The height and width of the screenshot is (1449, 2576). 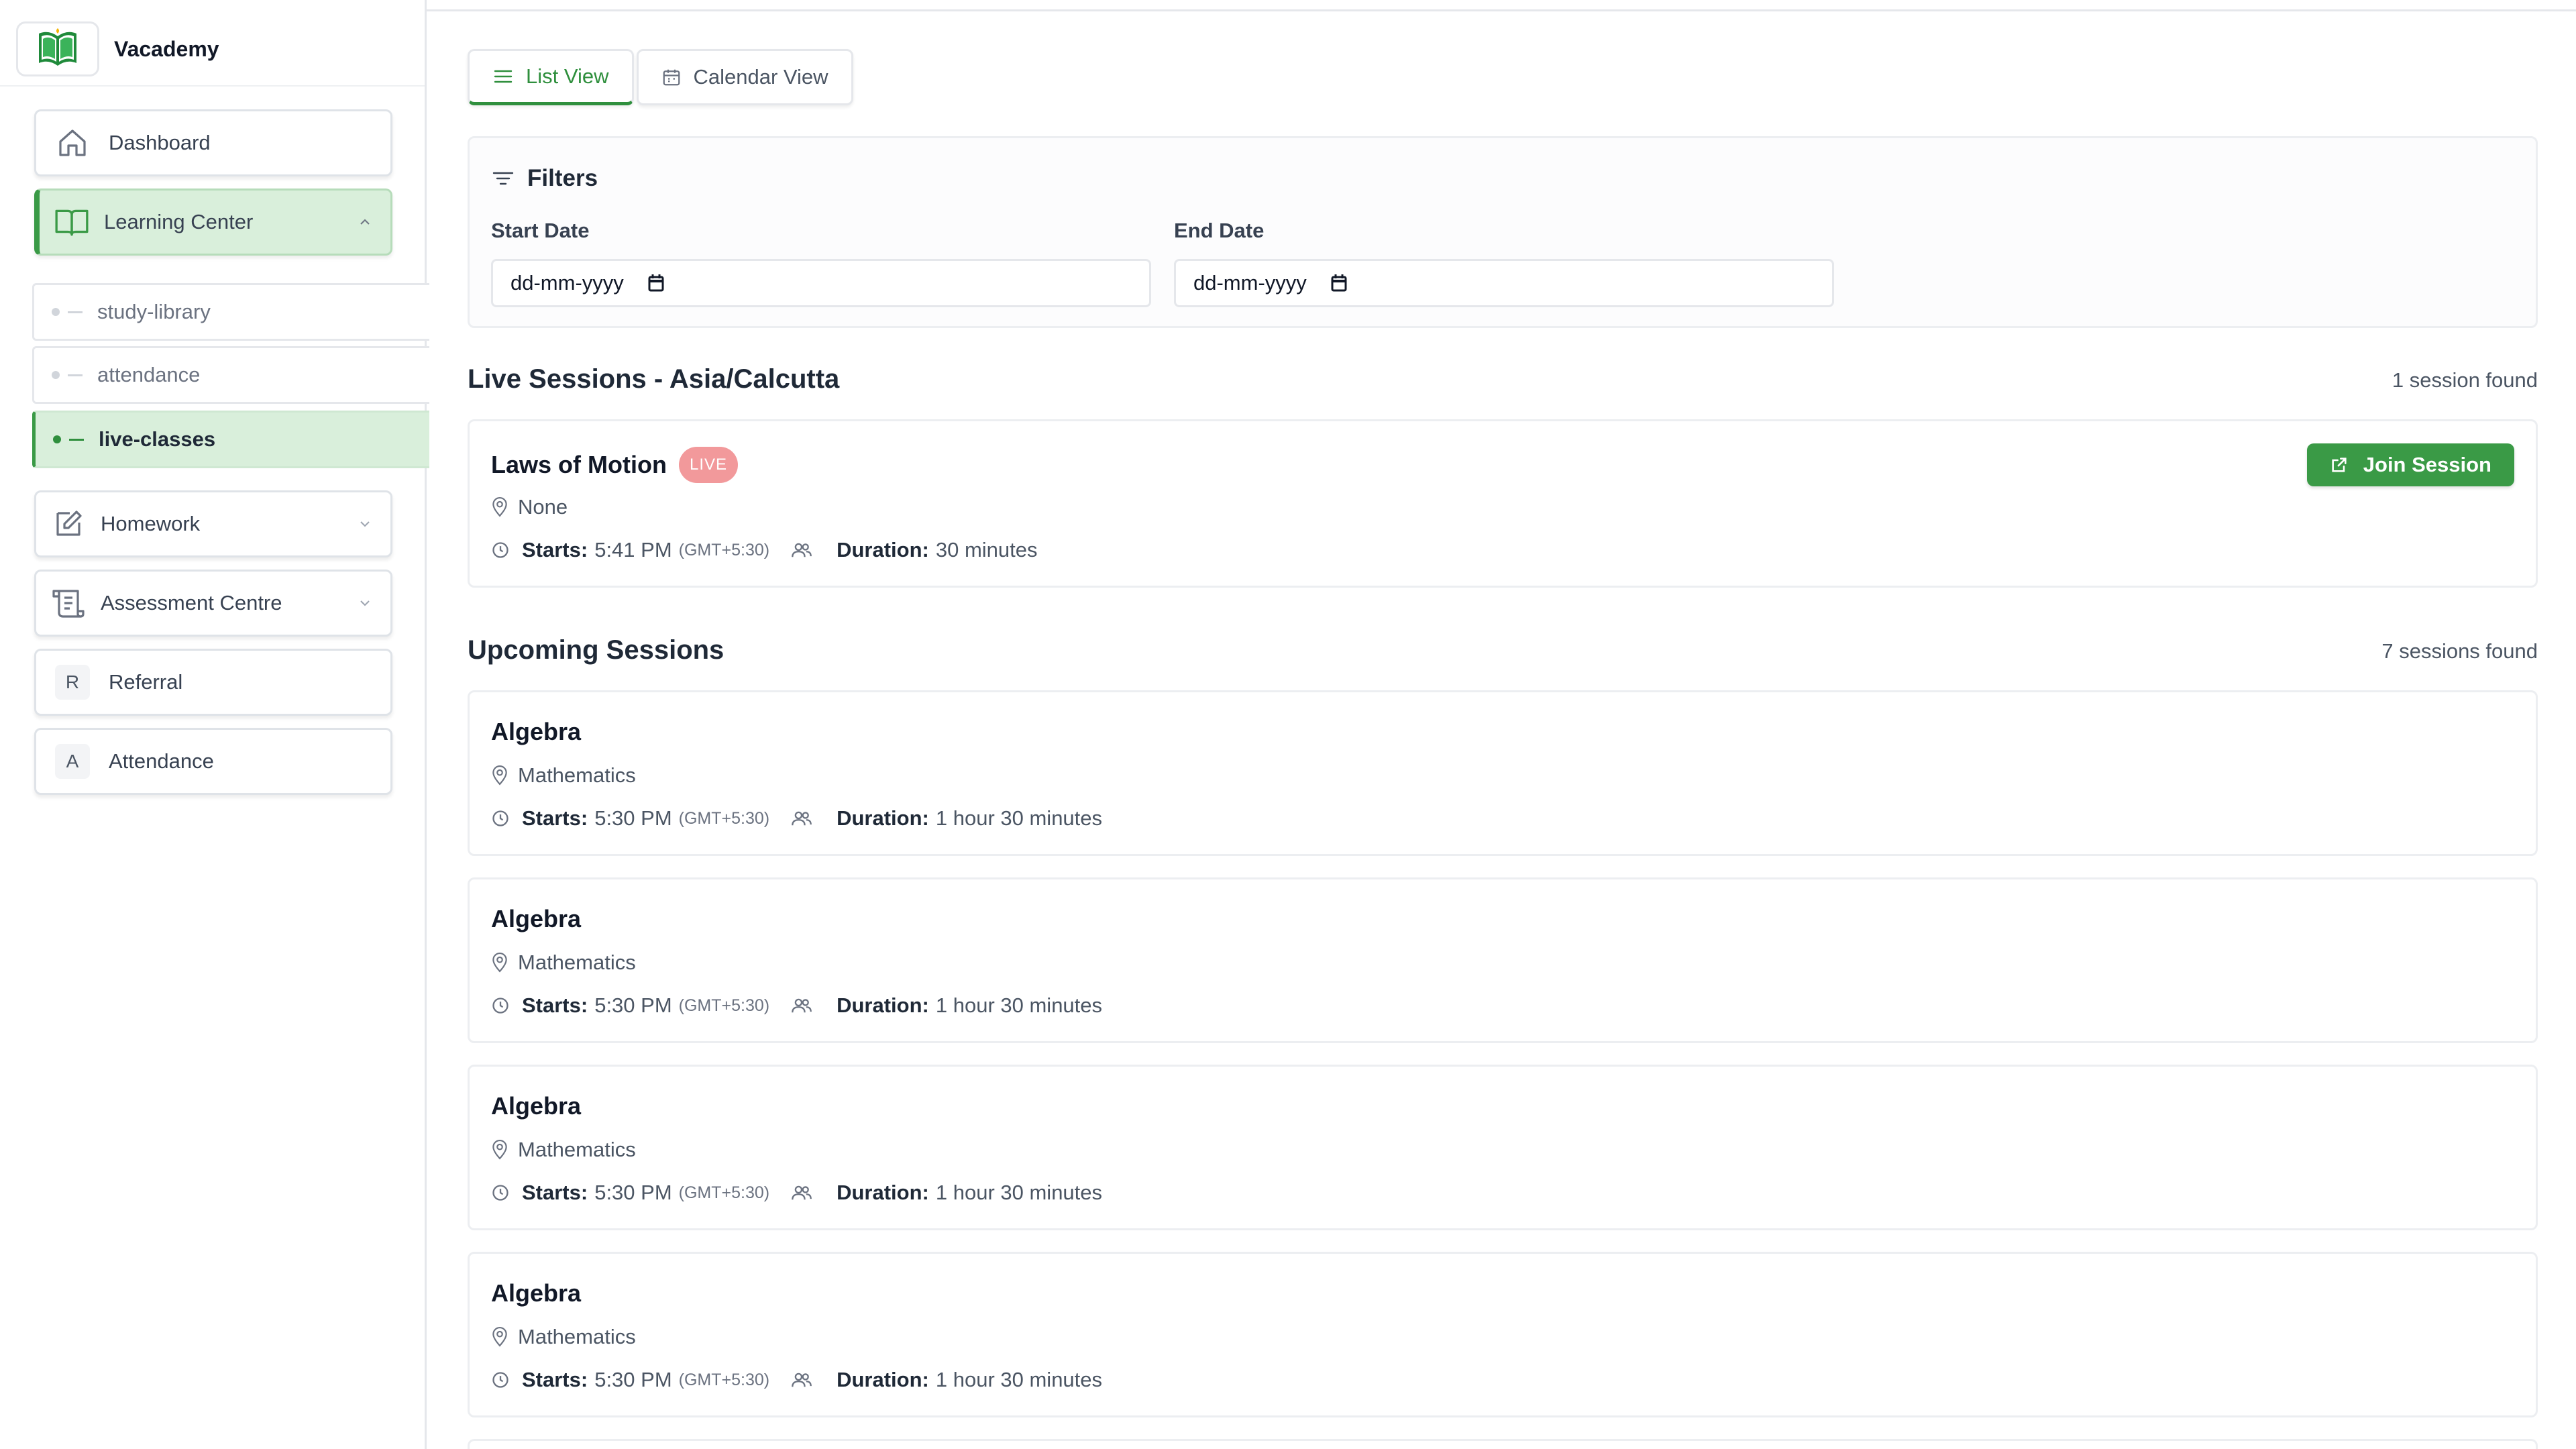 I want to click on live-sessions-title: Live Sessions - Asia/Calcutta, so click(x=654, y=379).